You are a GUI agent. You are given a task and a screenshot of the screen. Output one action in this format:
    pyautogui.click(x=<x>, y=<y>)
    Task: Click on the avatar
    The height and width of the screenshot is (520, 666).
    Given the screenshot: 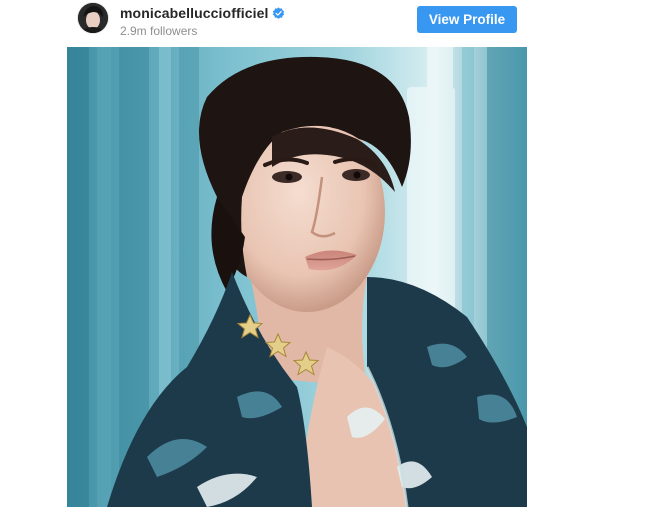 What is the action you would take?
    pyautogui.click(x=93, y=18)
    